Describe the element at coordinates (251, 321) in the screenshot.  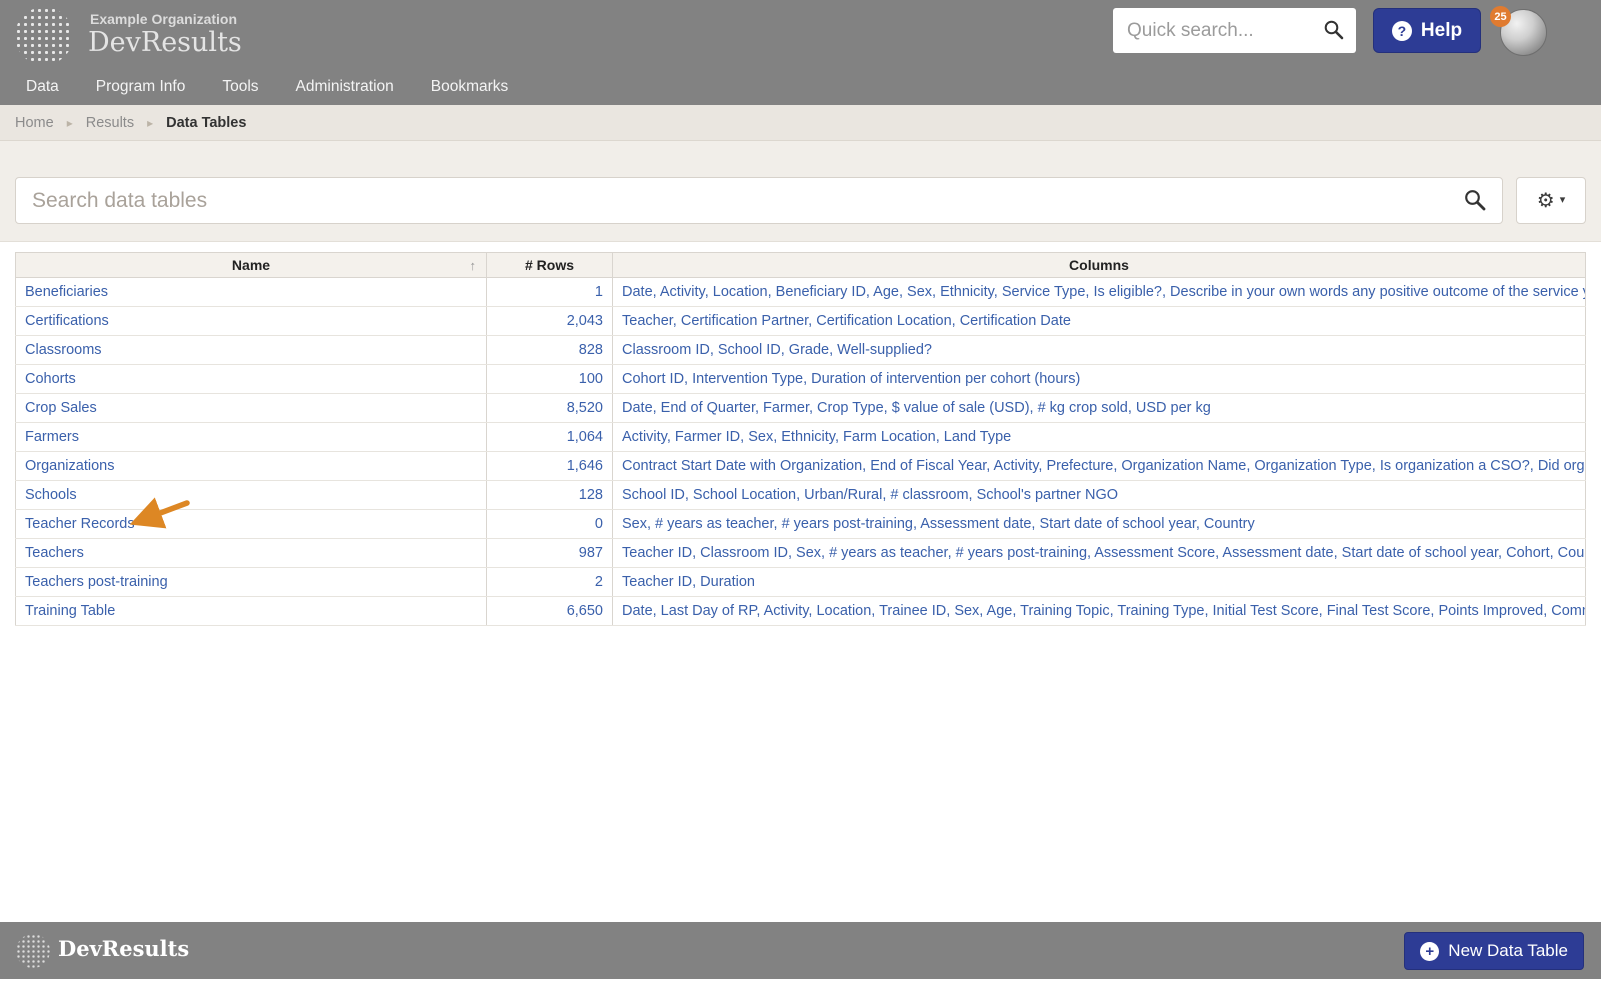
I see `cell-table-name: Certifications` at that location.